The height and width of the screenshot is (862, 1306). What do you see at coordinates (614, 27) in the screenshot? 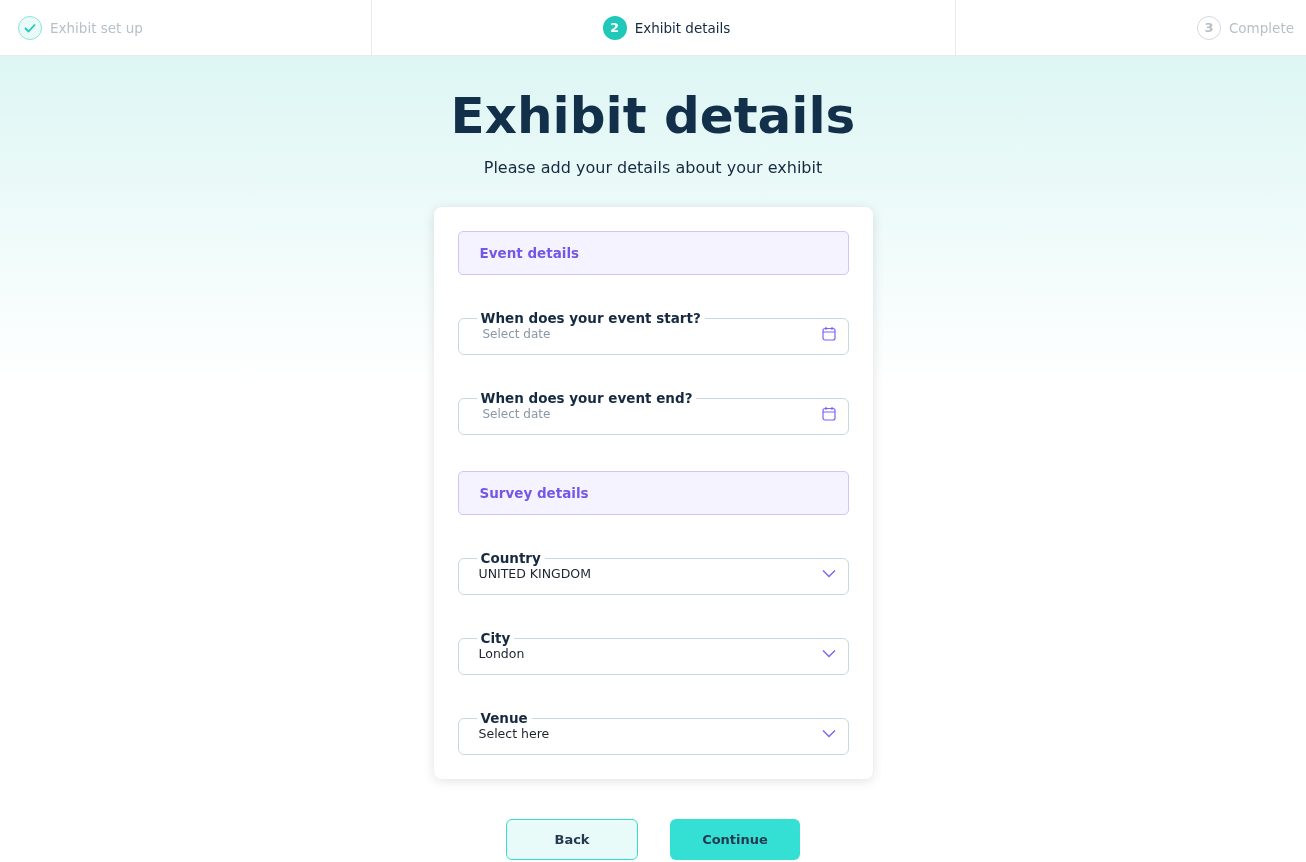
I see `step-number: 2` at bounding box center [614, 27].